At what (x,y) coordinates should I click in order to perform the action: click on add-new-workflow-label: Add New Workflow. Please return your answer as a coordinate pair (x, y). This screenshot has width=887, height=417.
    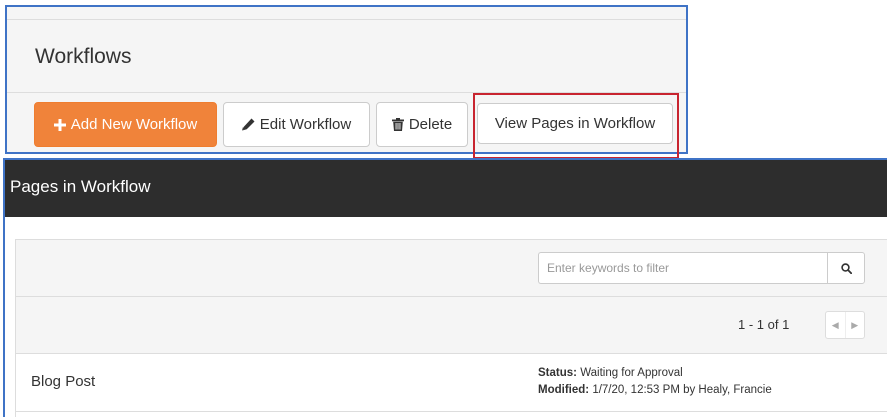
    Looking at the image, I should click on (134, 124).